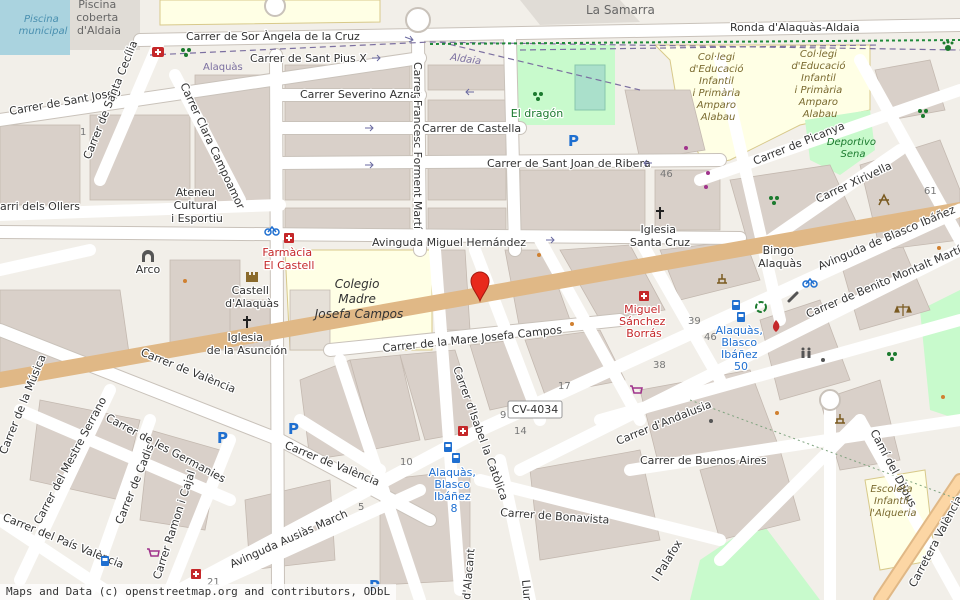  I want to click on street-label: arri dels Ollers, so click(40, 206).